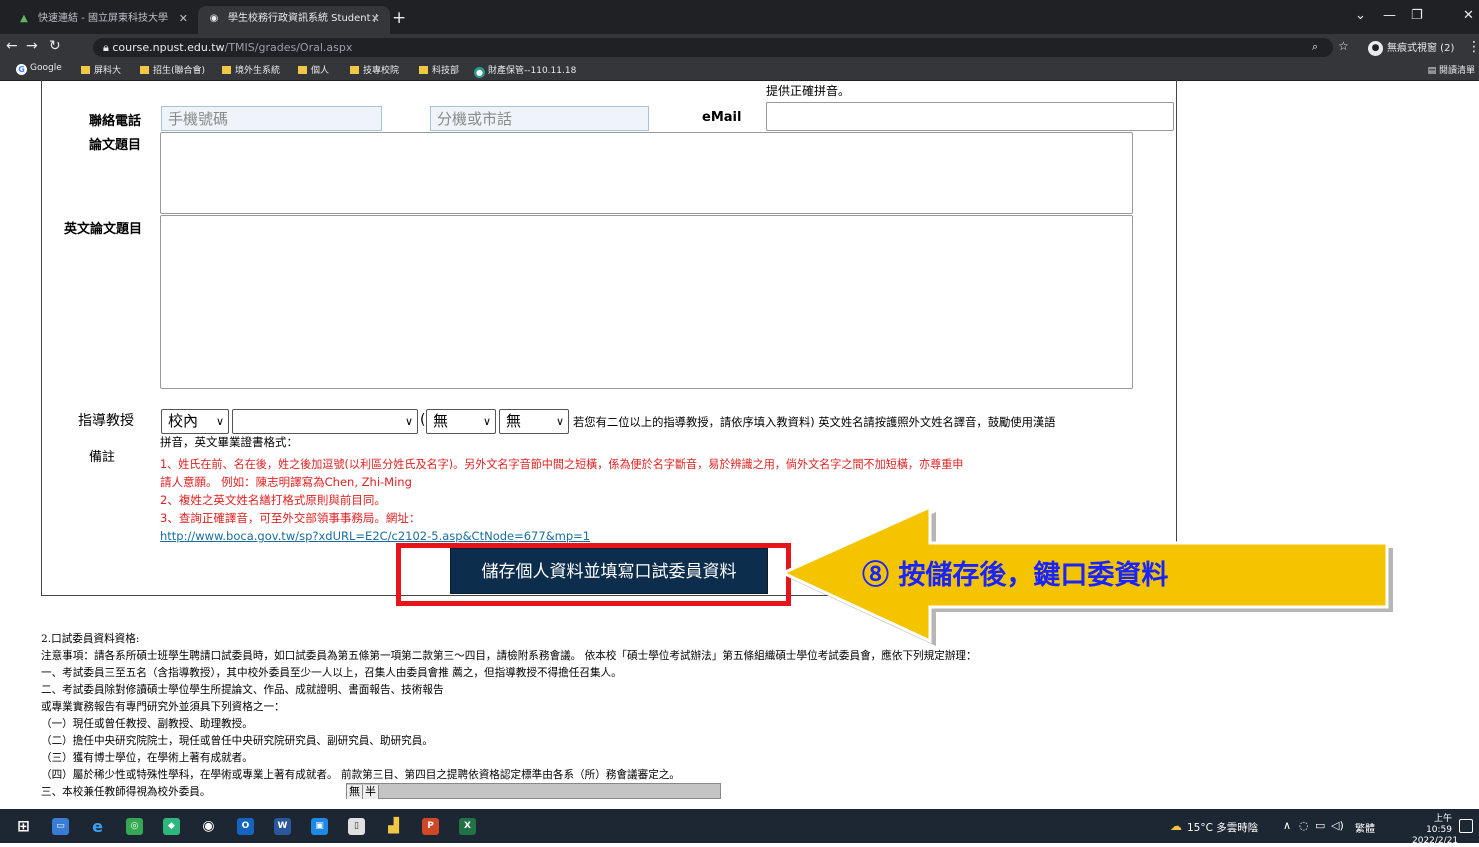 The image size is (1479, 847). Describe the element at coordinates (288, 47) in the screenshot. I see `url-path: /TMIS/grades/Oral.aspx` at that location.